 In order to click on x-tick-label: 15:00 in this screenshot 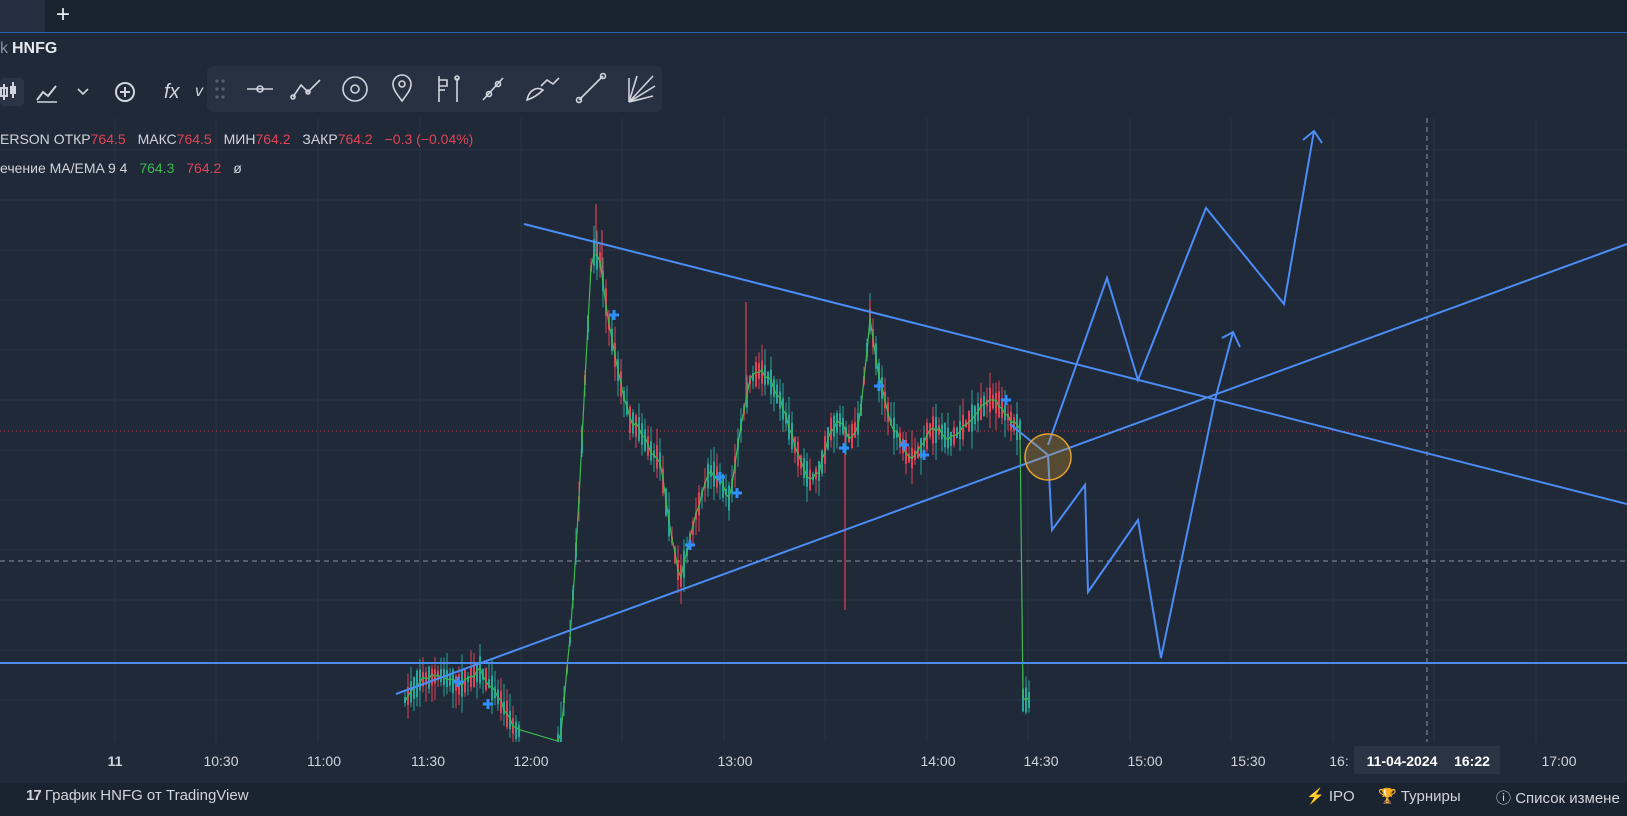, I will do `click(1144, 761)`.